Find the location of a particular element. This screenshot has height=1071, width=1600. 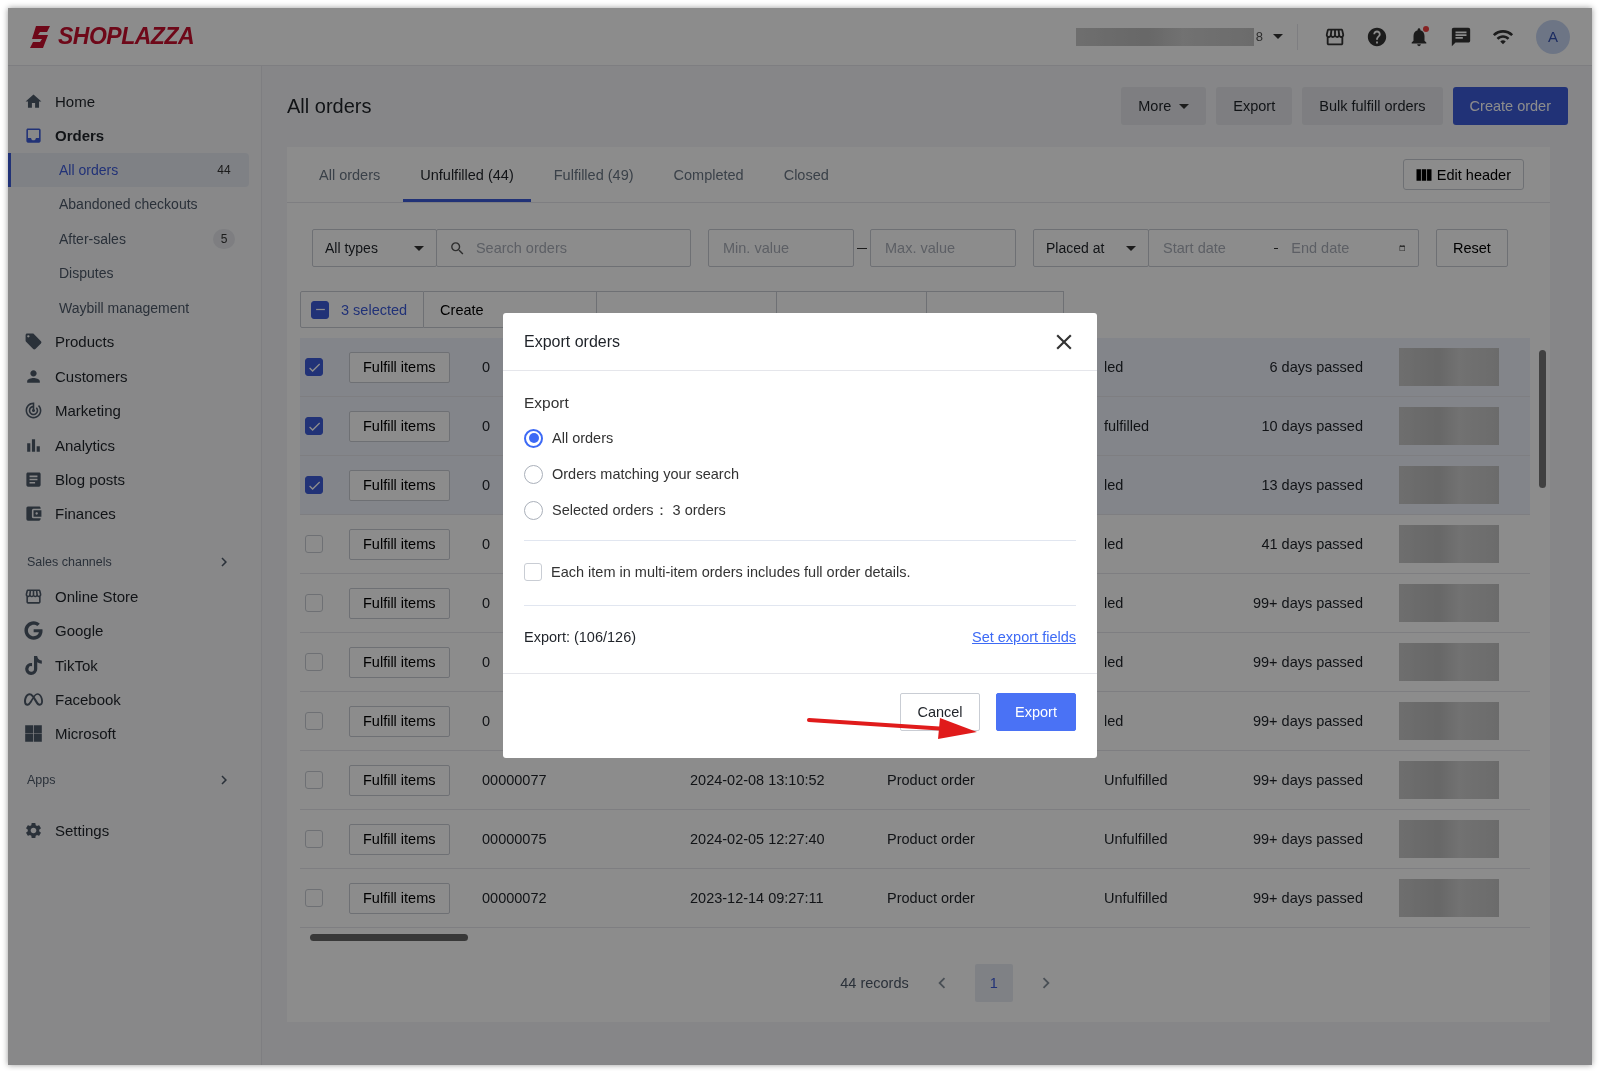

tab: All orders is located at coordinates (350, 174).